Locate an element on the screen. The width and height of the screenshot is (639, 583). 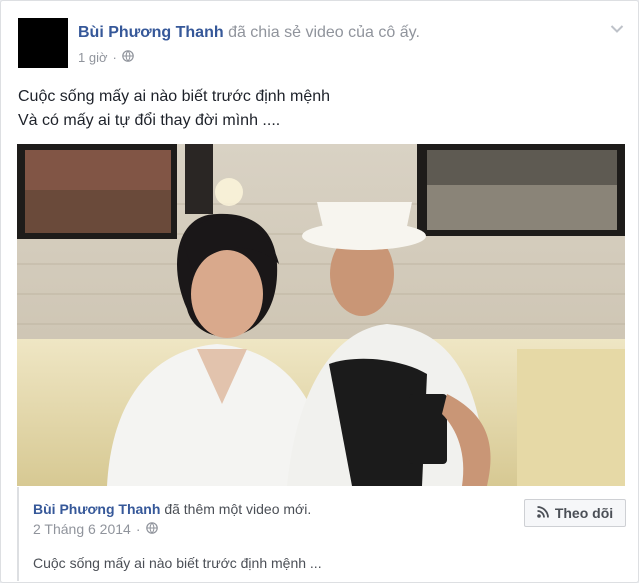
attachment-author-link: Bùi Phương Thanh is located at coordinates (96, 509).